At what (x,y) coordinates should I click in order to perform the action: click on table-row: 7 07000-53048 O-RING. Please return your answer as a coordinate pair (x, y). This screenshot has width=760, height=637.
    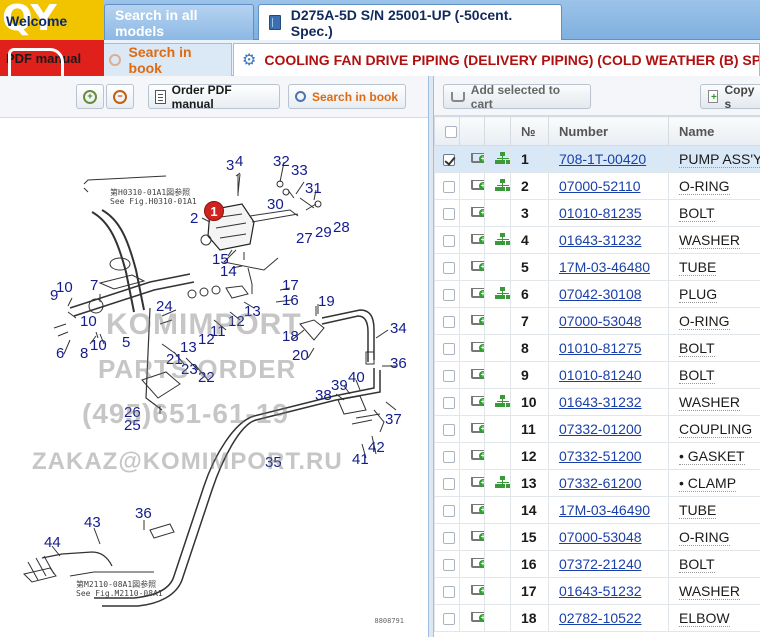
    Looking at the image, I should click on (597, 321).